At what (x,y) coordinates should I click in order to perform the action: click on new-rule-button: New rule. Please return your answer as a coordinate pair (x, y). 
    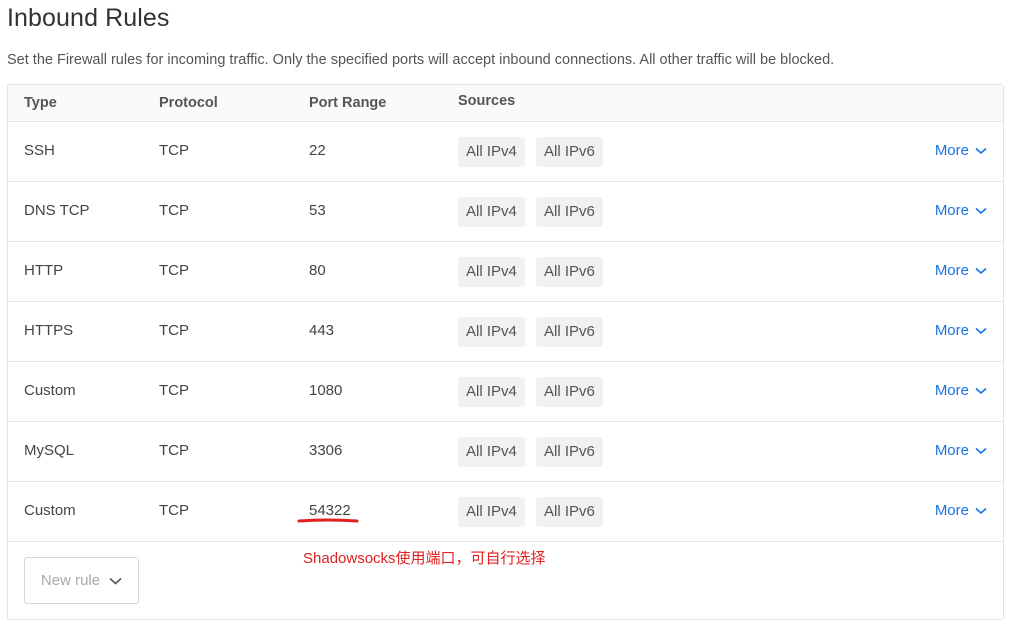
    Looking at the image, I should click on (81, 580).